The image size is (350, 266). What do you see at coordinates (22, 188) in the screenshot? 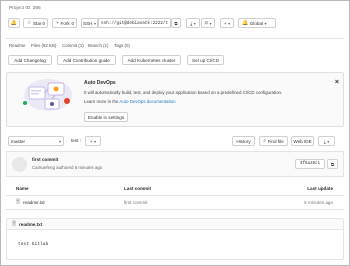
I see `column-name: Name` at bounding box center [22, 188].